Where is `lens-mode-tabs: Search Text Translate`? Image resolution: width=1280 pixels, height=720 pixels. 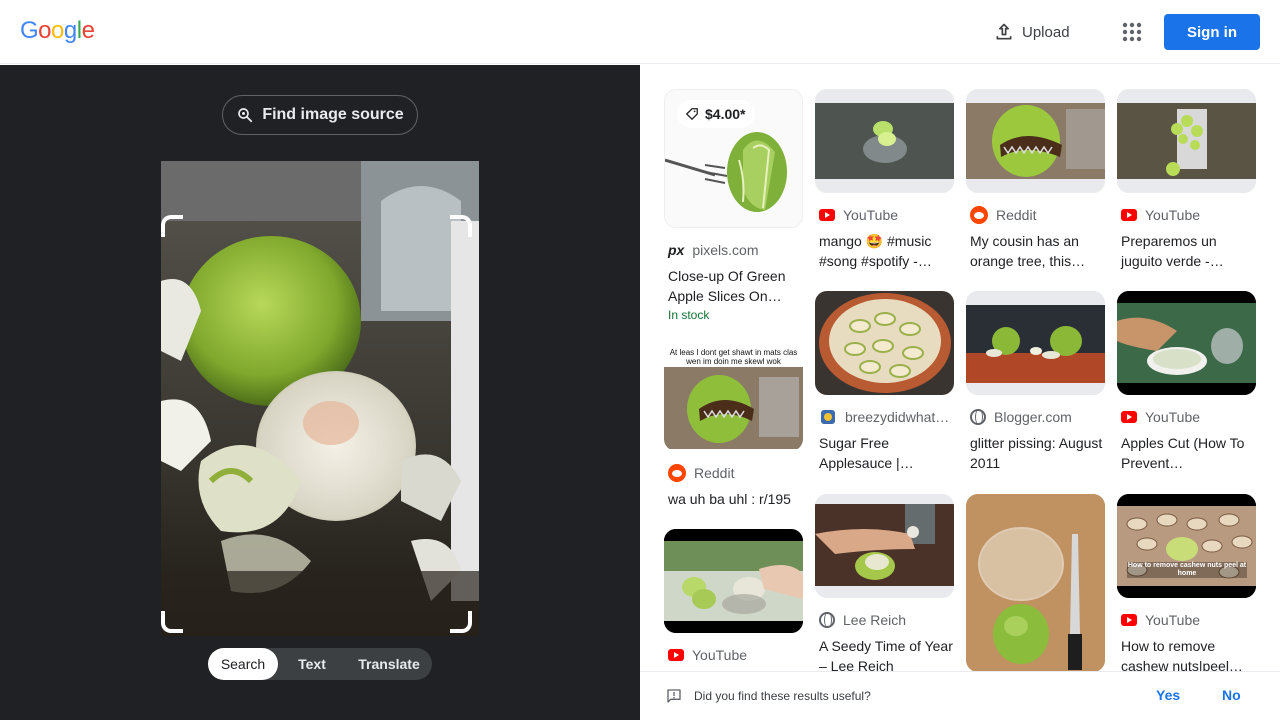
lens-mode-tabs: Search Text Translate is located at coordinates (320, 664).